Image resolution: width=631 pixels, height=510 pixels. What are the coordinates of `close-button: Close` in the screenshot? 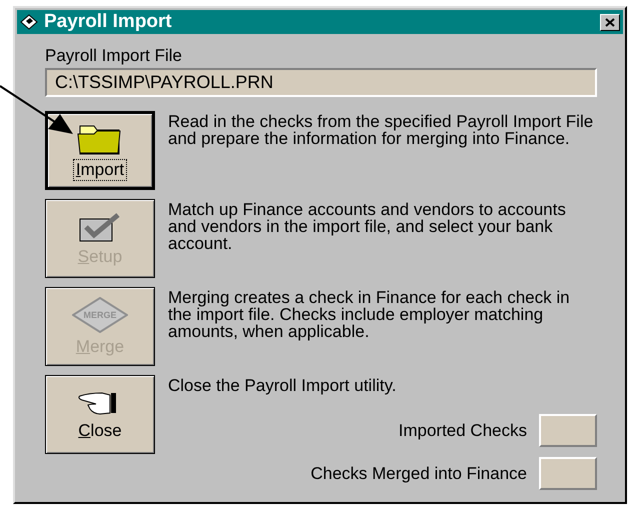 It's located at (100, 414).